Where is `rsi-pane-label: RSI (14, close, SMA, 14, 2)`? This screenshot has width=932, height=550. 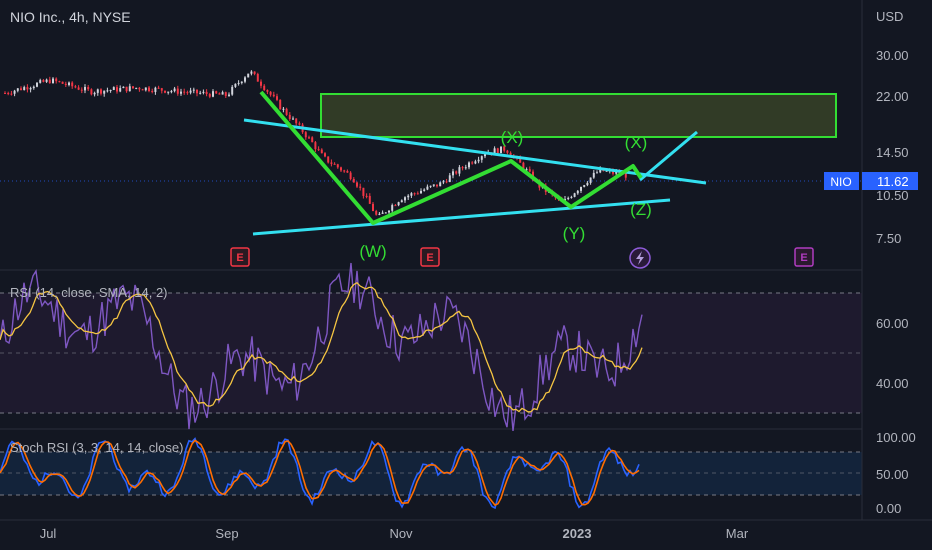
rsi-pane-label: RSI (14, close, SMA, 14, 2) is located at coordinates (89, 292).